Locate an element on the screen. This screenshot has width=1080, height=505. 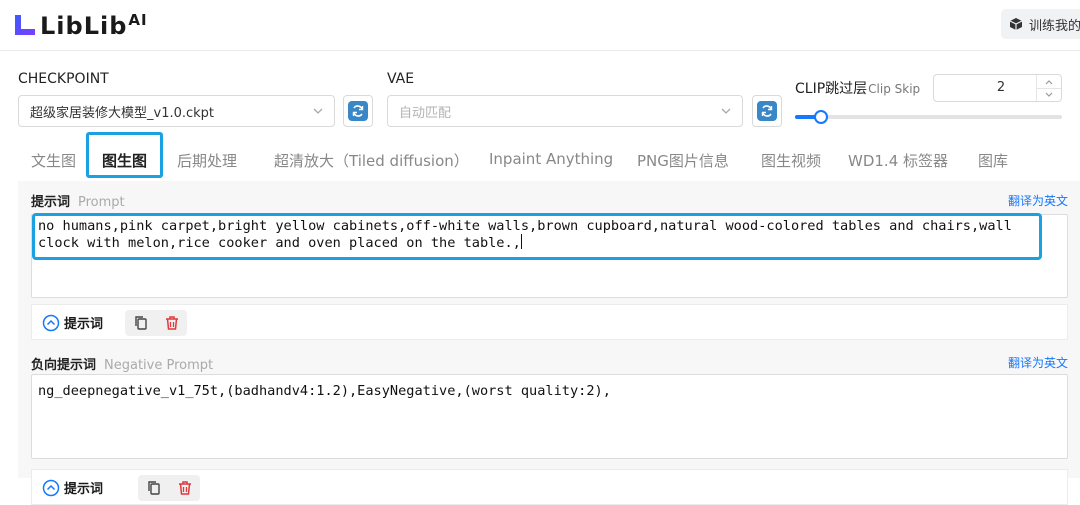
slider-handle is located at coordinates (821, 117).